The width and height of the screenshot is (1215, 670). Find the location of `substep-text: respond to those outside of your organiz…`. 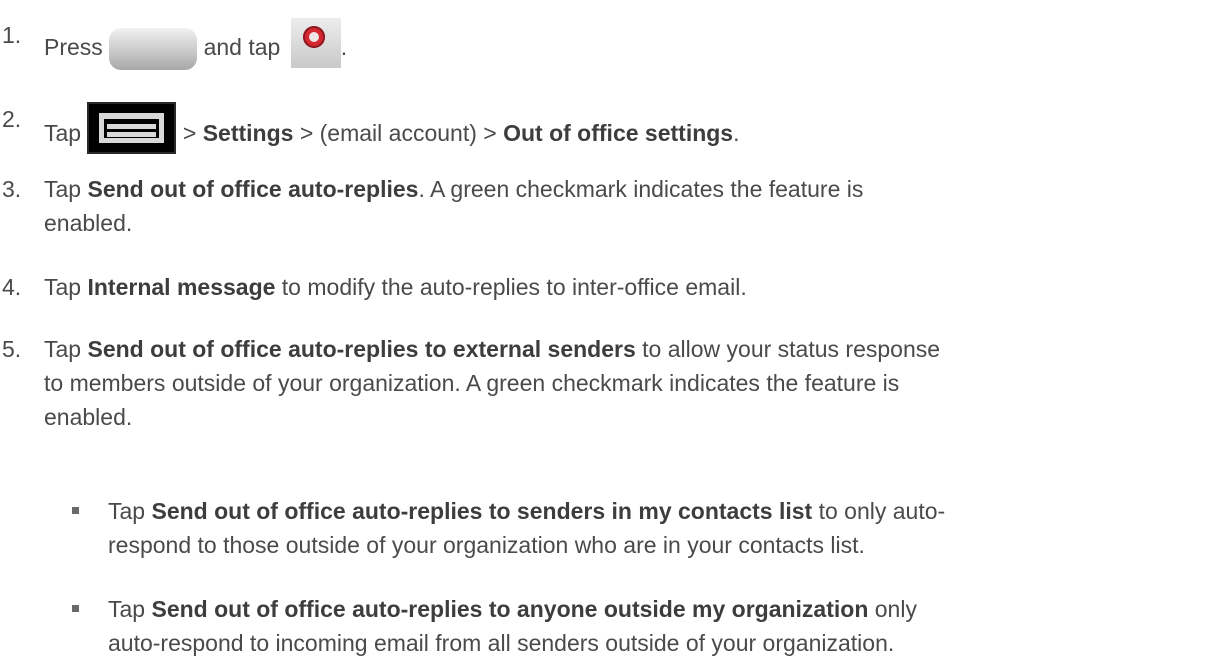

substep-text: respond to those outside of your organiz… is located at coordinates (486, 545).